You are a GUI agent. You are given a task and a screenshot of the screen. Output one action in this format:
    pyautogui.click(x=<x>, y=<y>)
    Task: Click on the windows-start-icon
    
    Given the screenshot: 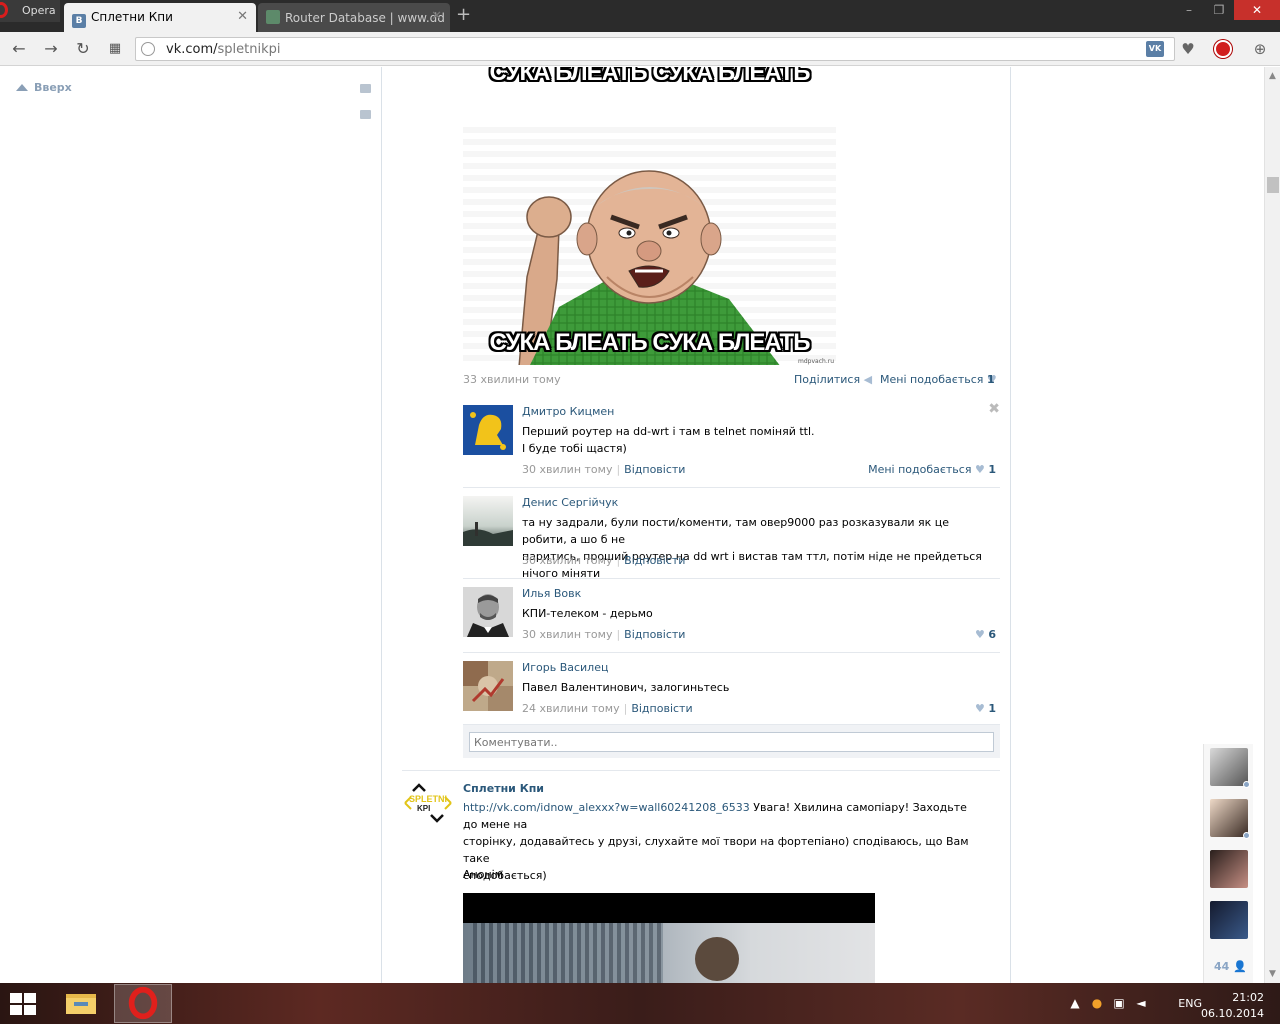 What is the action you would take?
    pyautogui.click(x=24, y=1004)
    